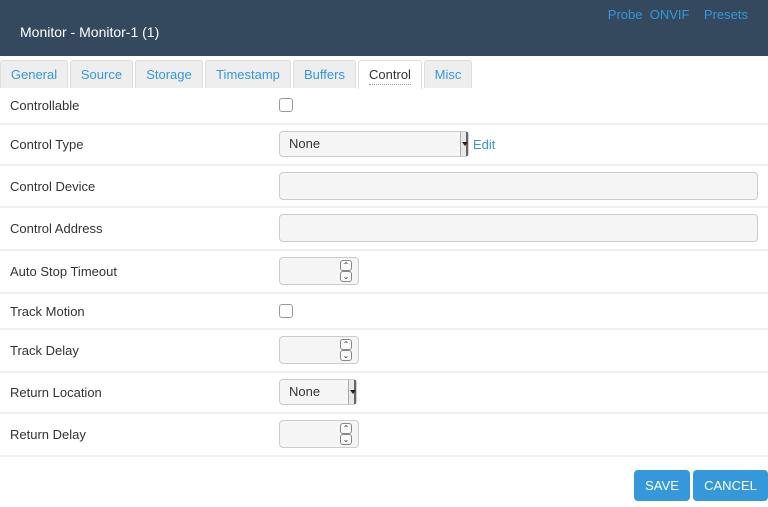  What do you see at coordinates (63, 271) in the screenshot?
I see `auto-stop-timeout-label: Auto Stop Timeout` at bounding box center [63, 271].